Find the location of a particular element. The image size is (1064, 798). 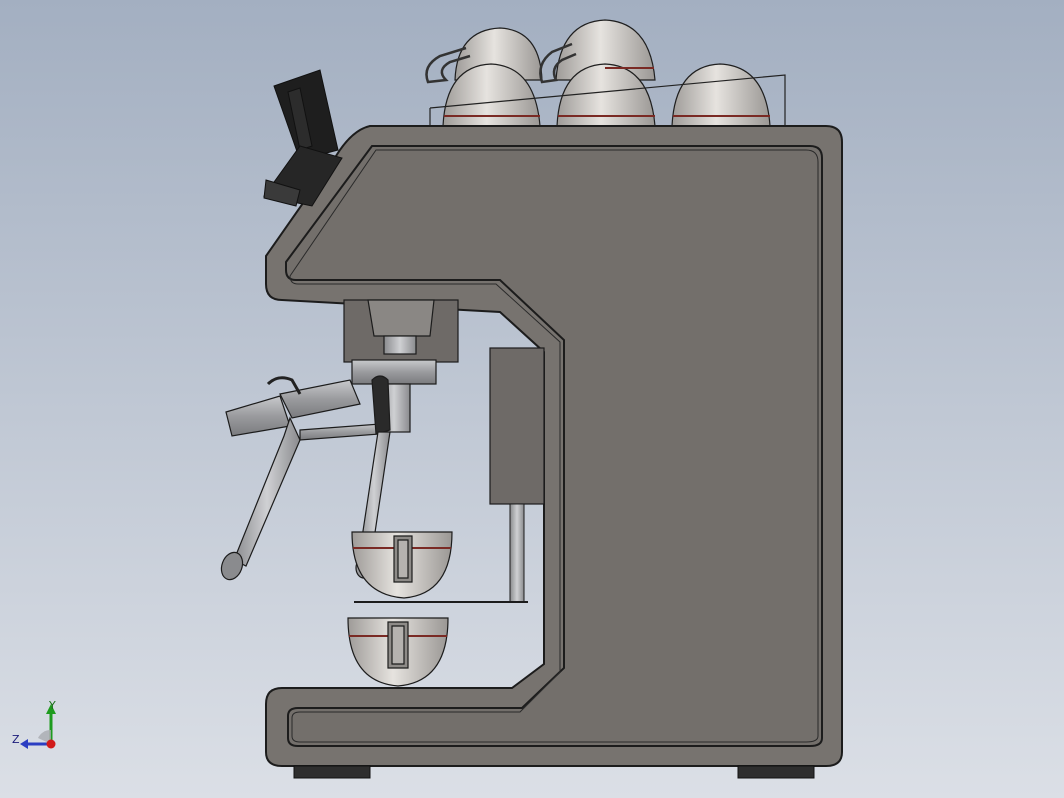

cup-rest-support is located at coordinates (517, 553).